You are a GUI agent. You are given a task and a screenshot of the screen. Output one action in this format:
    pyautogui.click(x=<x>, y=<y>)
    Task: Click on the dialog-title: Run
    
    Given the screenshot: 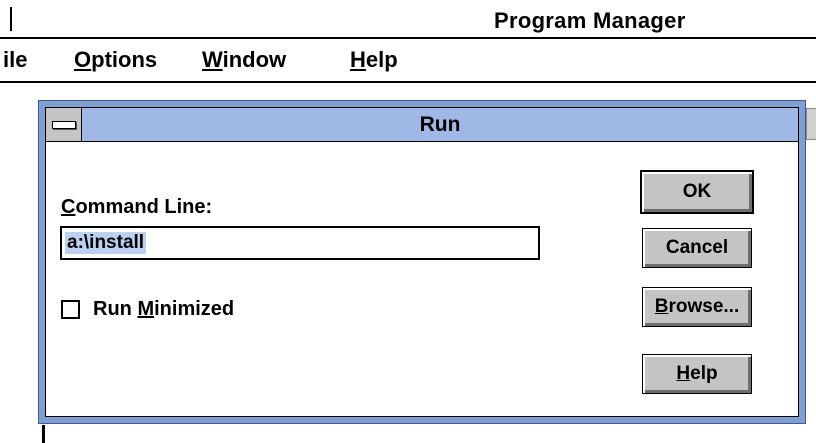 What is the action you would take?
    pyautogui.click(x=440, y=124)
    